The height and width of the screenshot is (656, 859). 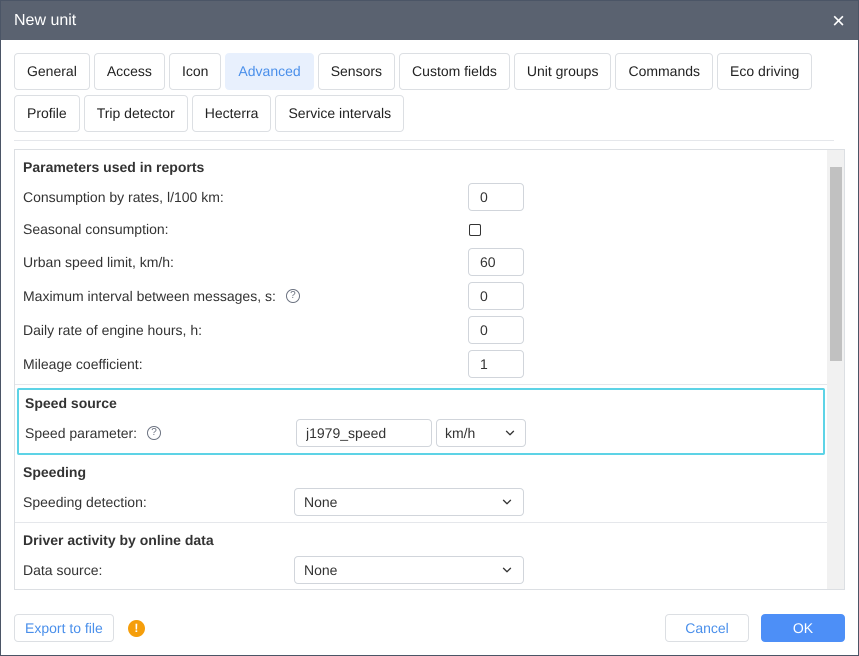 I want to click on scrollbar-thumb, so click(x=836, y=264).